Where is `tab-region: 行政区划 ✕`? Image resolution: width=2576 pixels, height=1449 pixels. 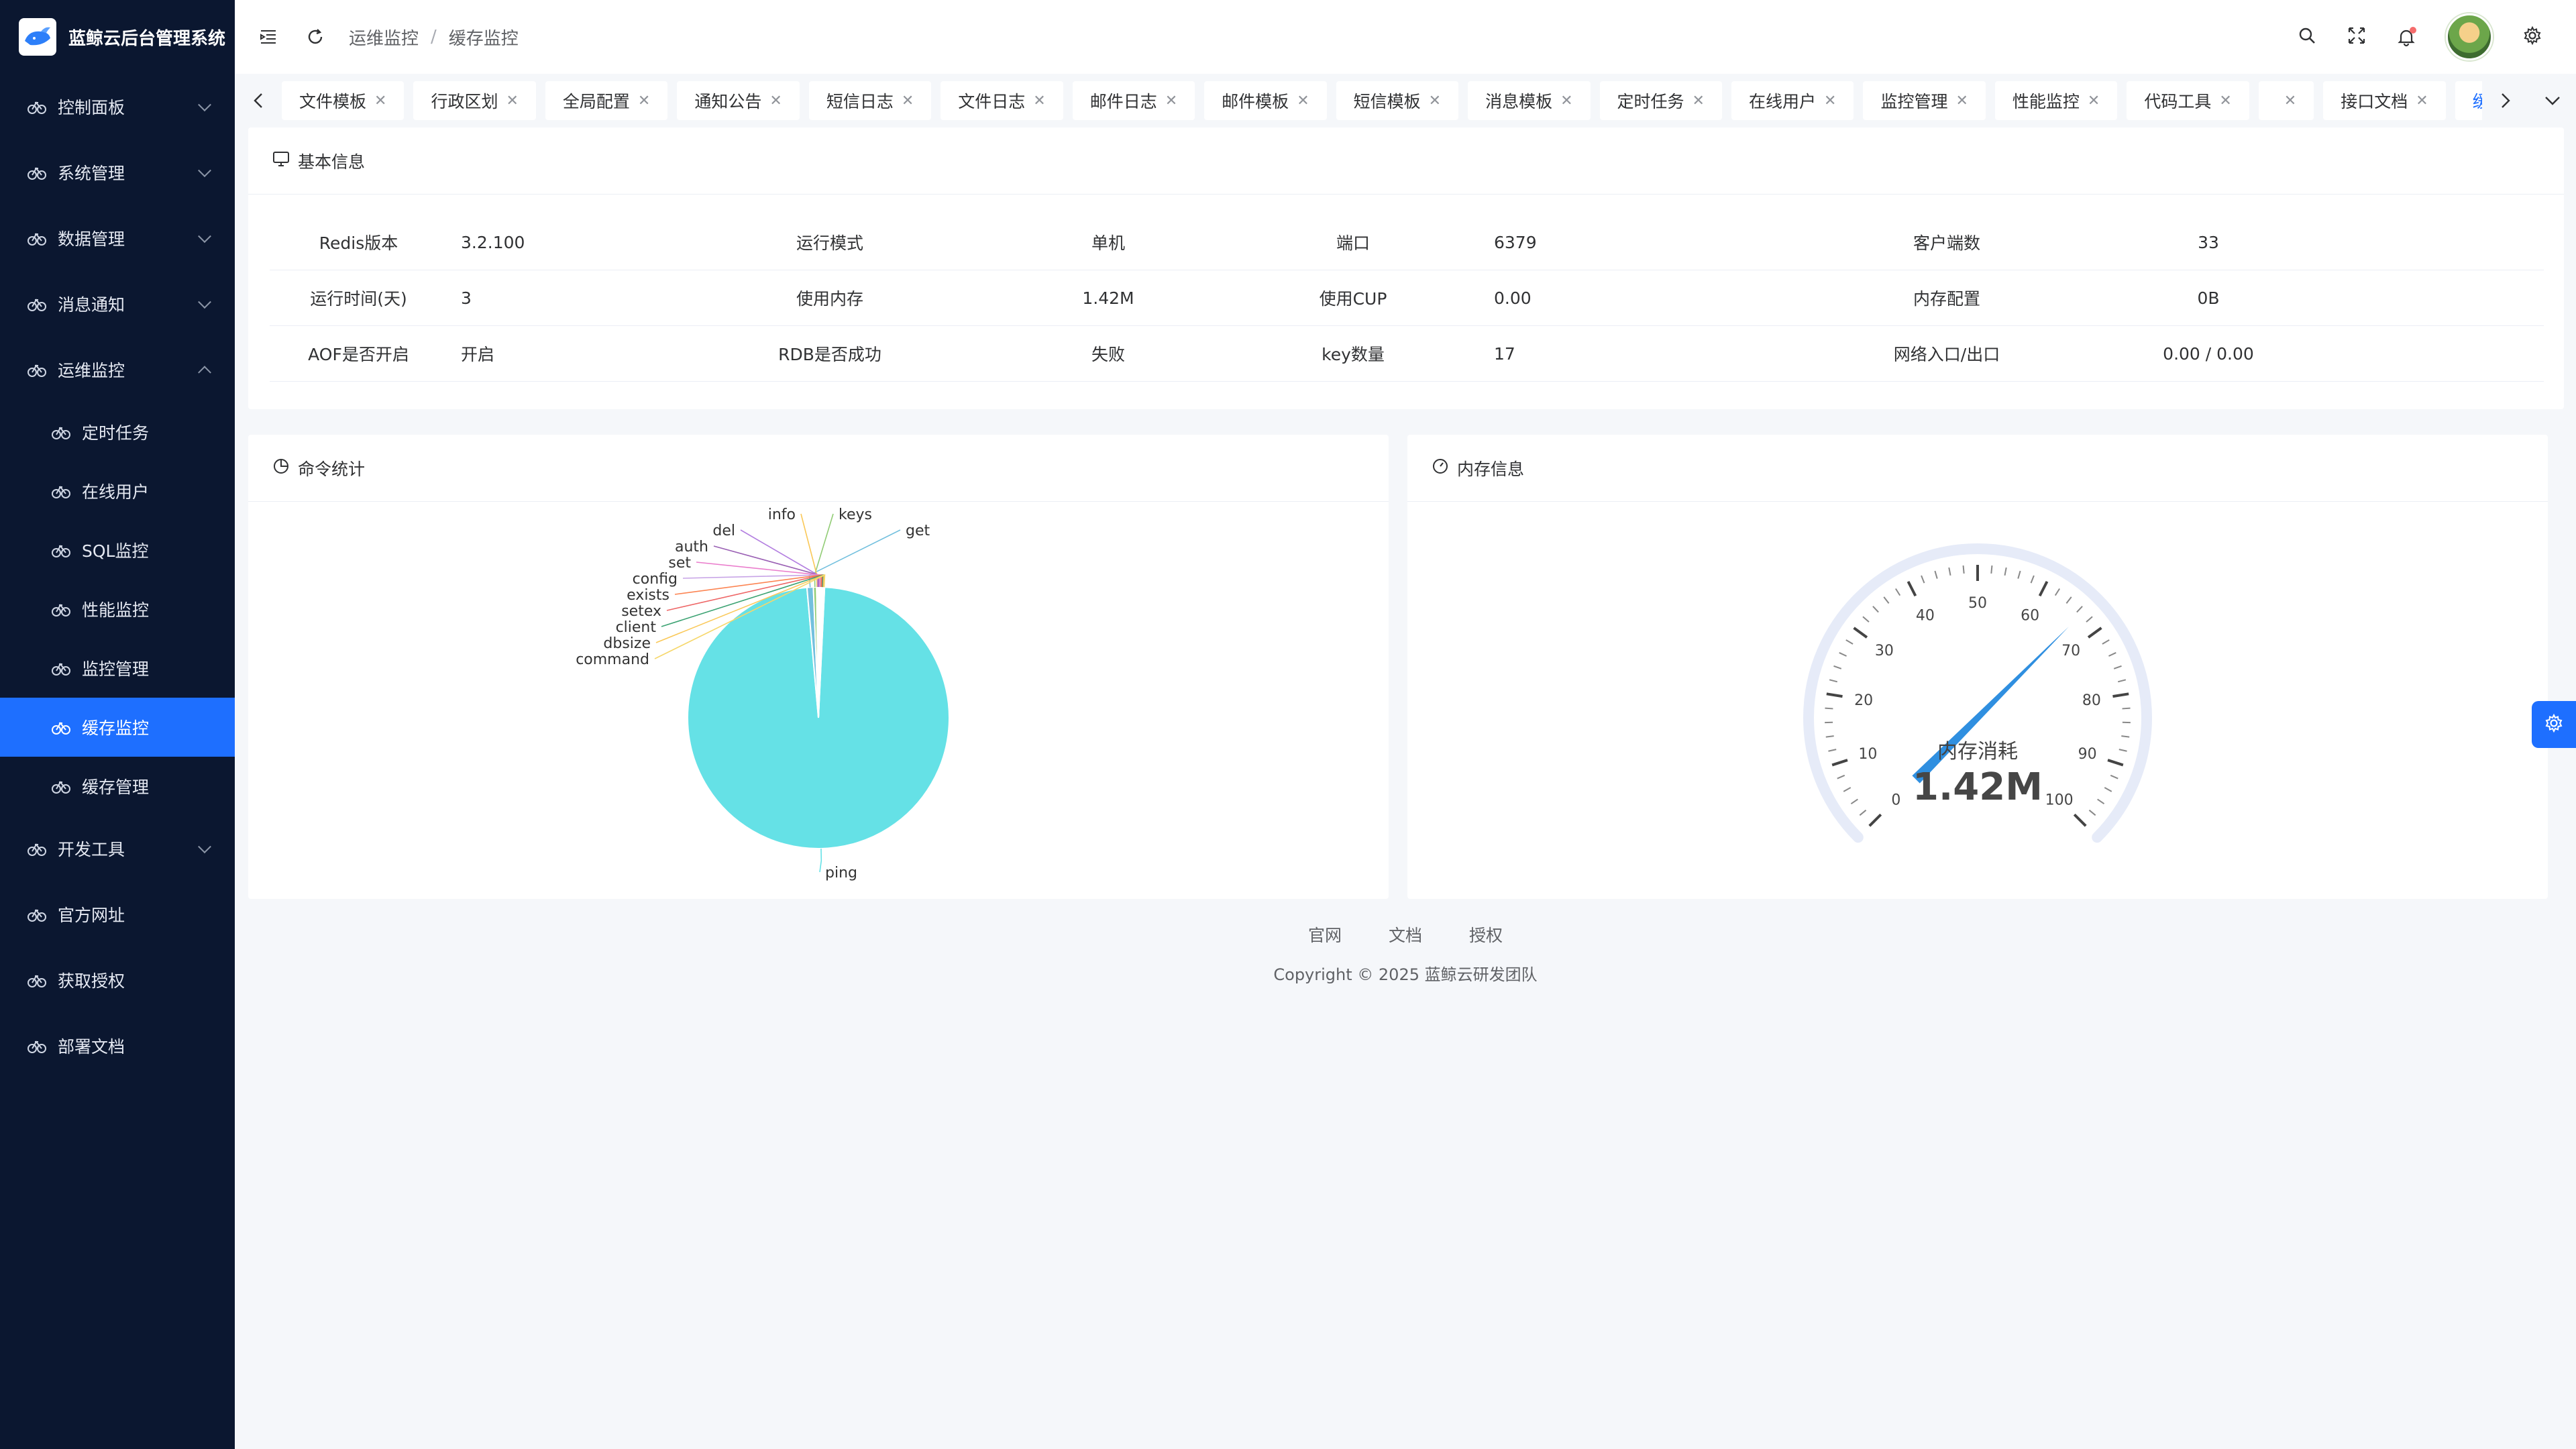
tab-region: 行政区划 ✕ is located at coordinates (474, 100).